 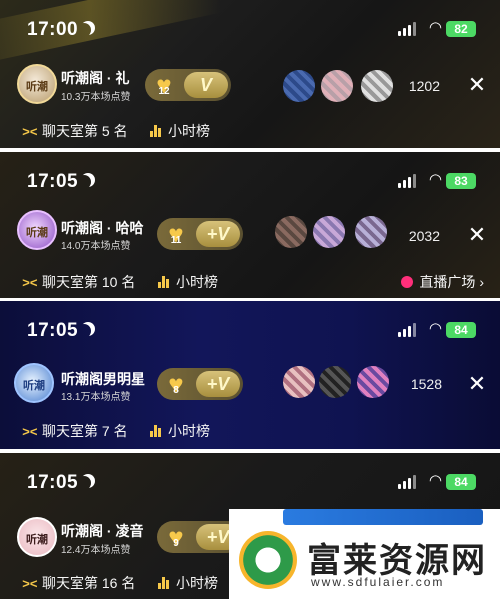 I want to click on viewer-count: 2032, so click(x=424, y=236).